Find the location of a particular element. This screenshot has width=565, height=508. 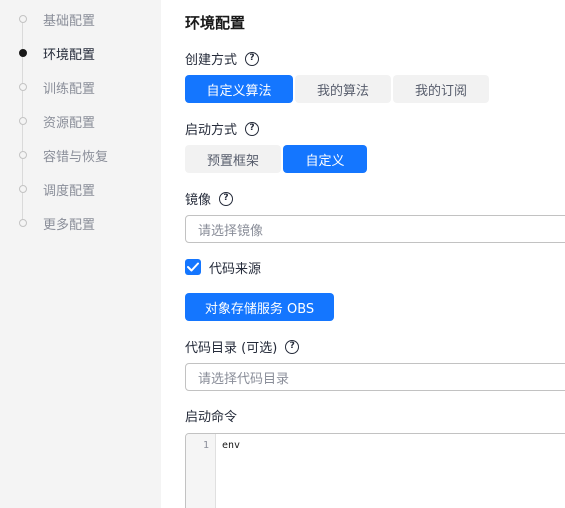

boot-command-label-text: 启动命令 is located at coordinates (211, 417).